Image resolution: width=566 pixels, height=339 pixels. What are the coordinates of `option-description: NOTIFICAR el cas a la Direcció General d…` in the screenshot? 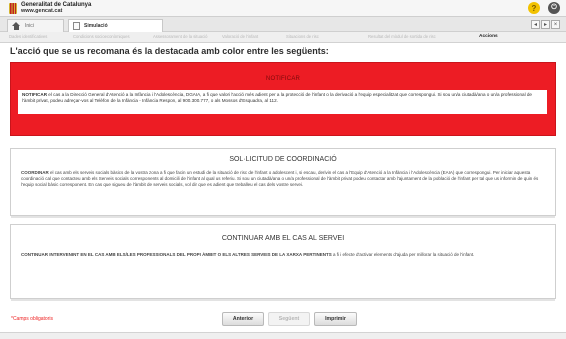 It's located at (282, 102).